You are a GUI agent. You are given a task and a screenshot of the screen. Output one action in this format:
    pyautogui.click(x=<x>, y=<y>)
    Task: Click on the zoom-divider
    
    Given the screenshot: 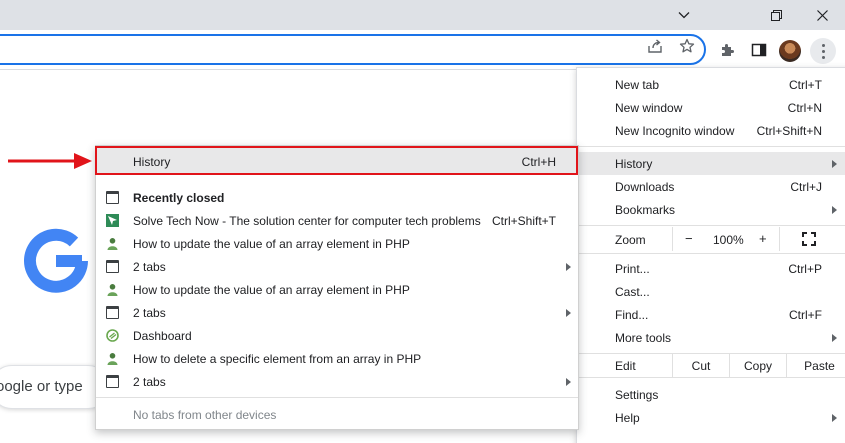 What is the action you would take?
    pyautogui.click(x=779, y=239)
    